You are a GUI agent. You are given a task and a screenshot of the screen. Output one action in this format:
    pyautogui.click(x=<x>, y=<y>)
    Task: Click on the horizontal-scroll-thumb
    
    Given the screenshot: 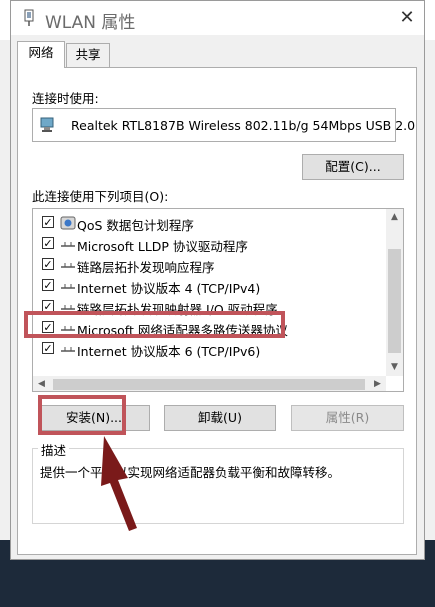 What is the action you would take?
    pyautogui.click(x=209, y=384)
    